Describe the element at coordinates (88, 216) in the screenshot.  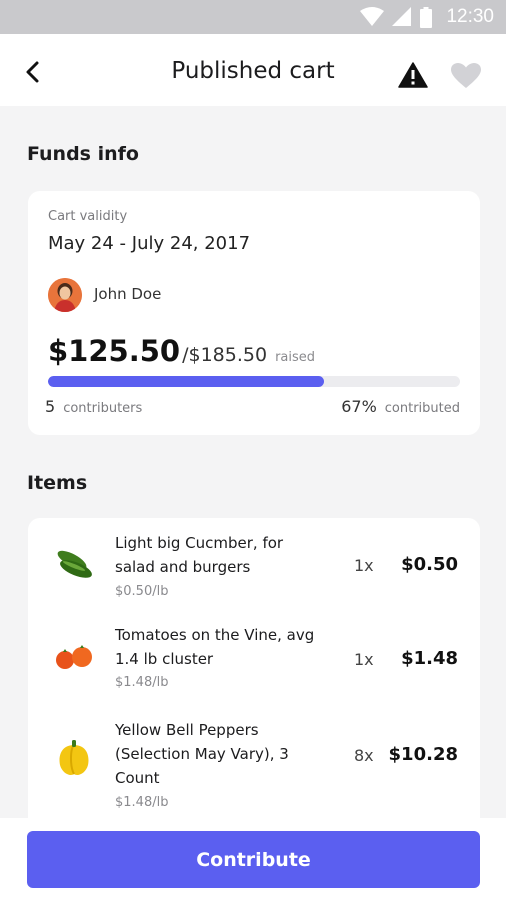
I see `cart-validity-label: Cart validity` at that location.